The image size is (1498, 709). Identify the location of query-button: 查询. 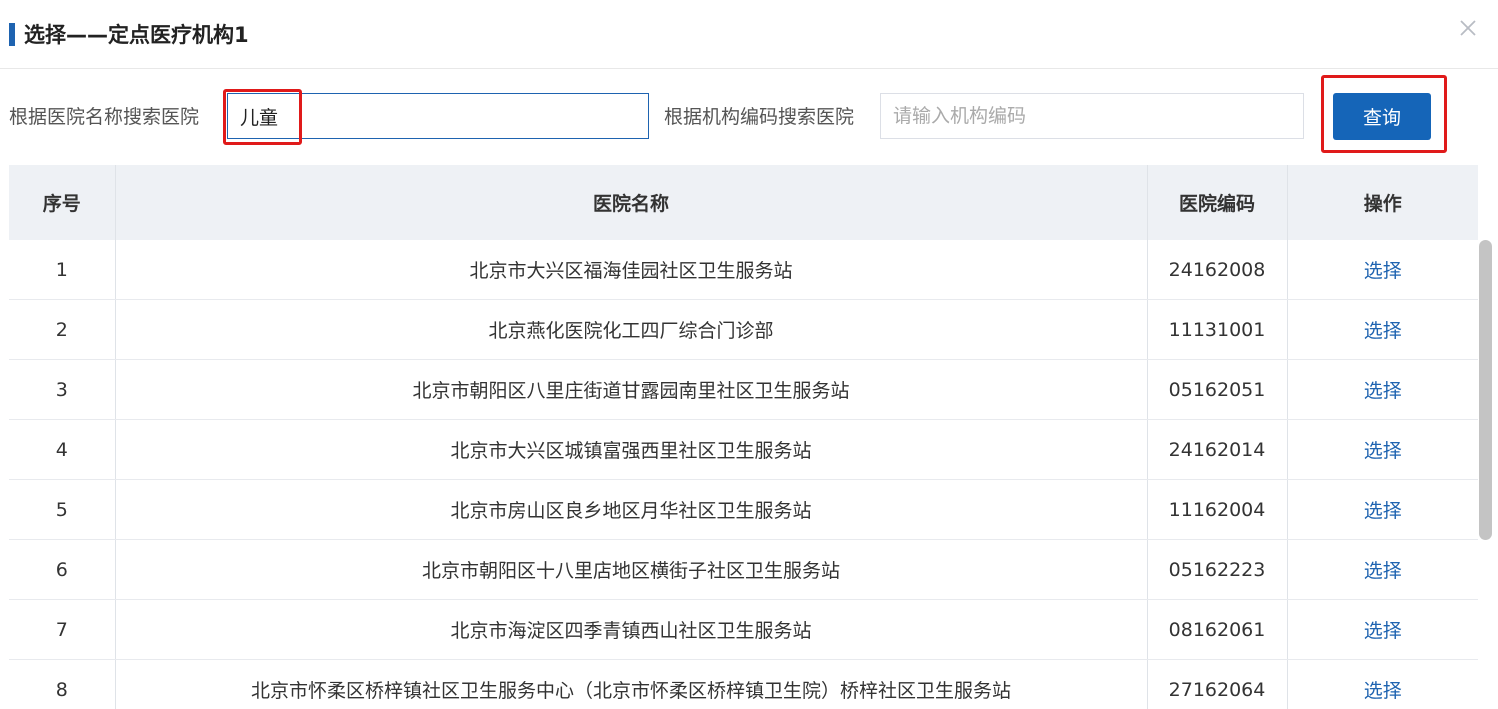
(1382, 116).